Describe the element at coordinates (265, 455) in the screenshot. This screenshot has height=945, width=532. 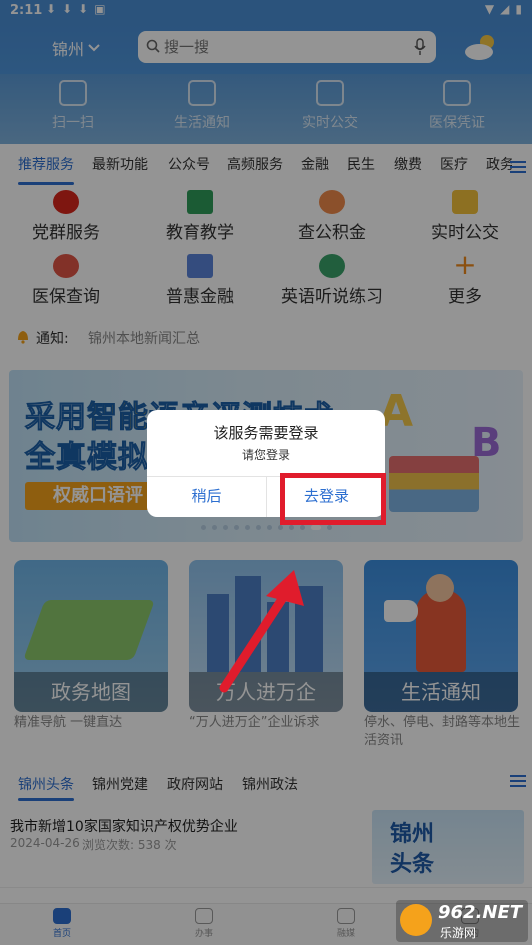
I see `dialog-message: 请您登录` at that location.